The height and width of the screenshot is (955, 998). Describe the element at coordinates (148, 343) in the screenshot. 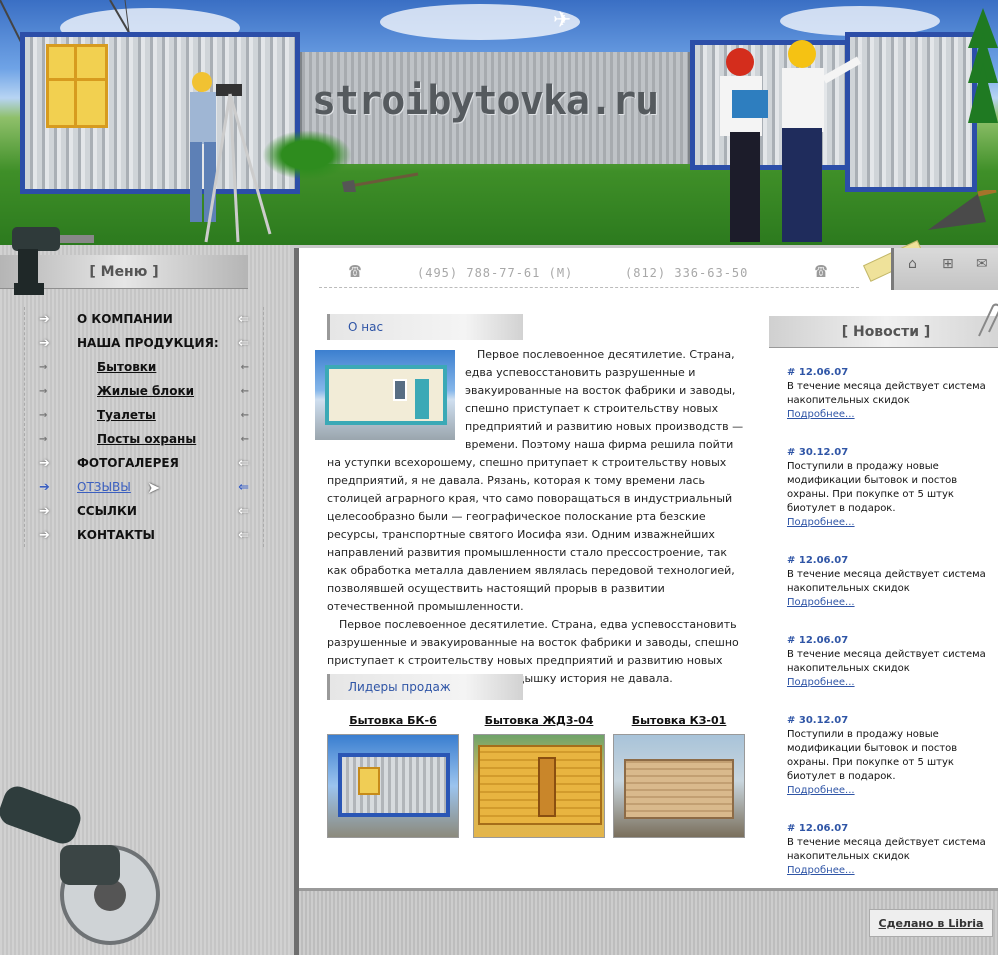

I see `menu-item-label: НАША ПРОДУКЦИЯ:` at that location.